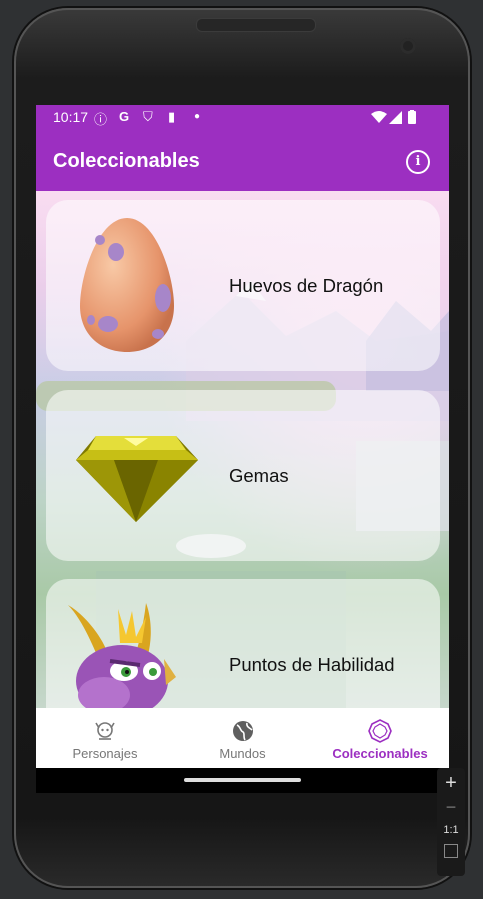 The width and height of the screenshot is (483, 899). I want to click on signal-icon, so click(395, 117).